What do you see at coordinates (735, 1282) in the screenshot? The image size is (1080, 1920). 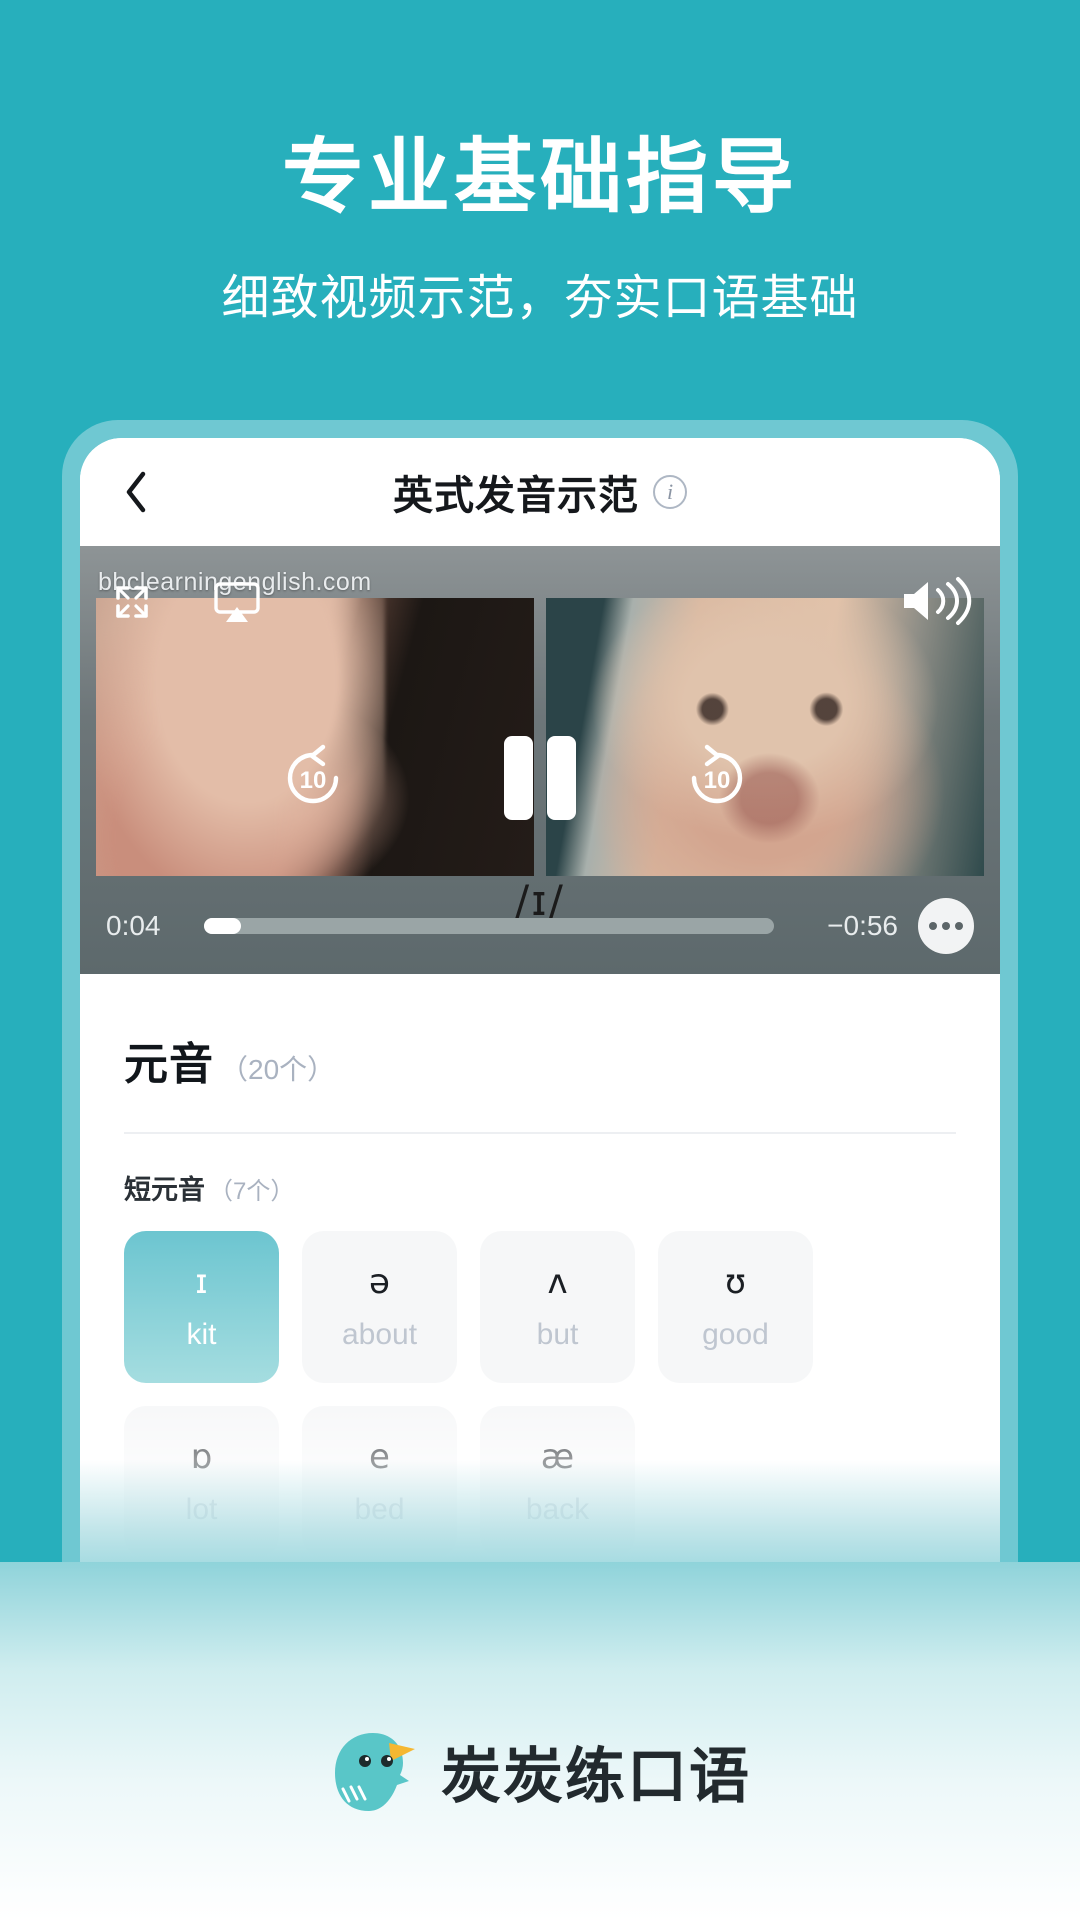 I see `phoneme-symbol: ʊ` at bounding box center [735, 1282].